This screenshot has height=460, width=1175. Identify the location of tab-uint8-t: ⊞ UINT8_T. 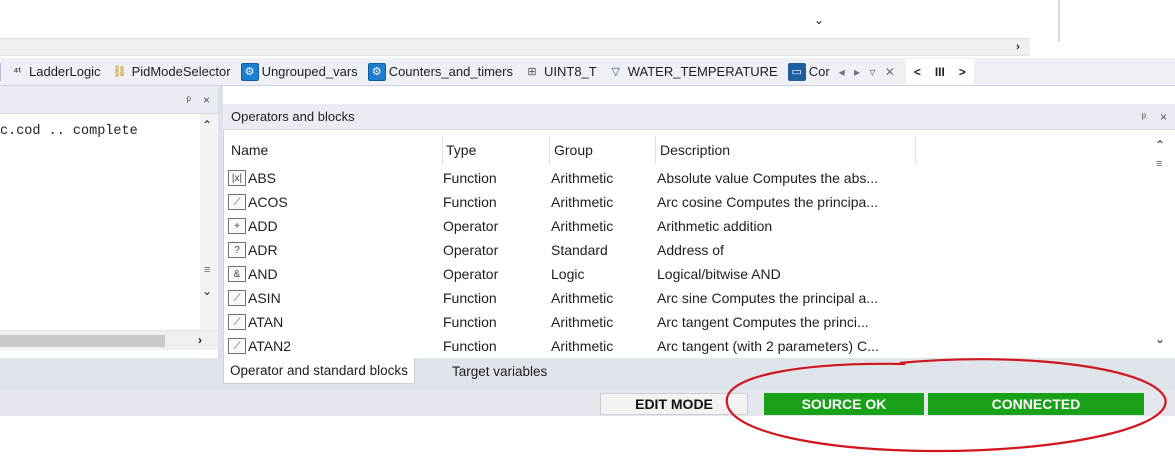
(560, 72).